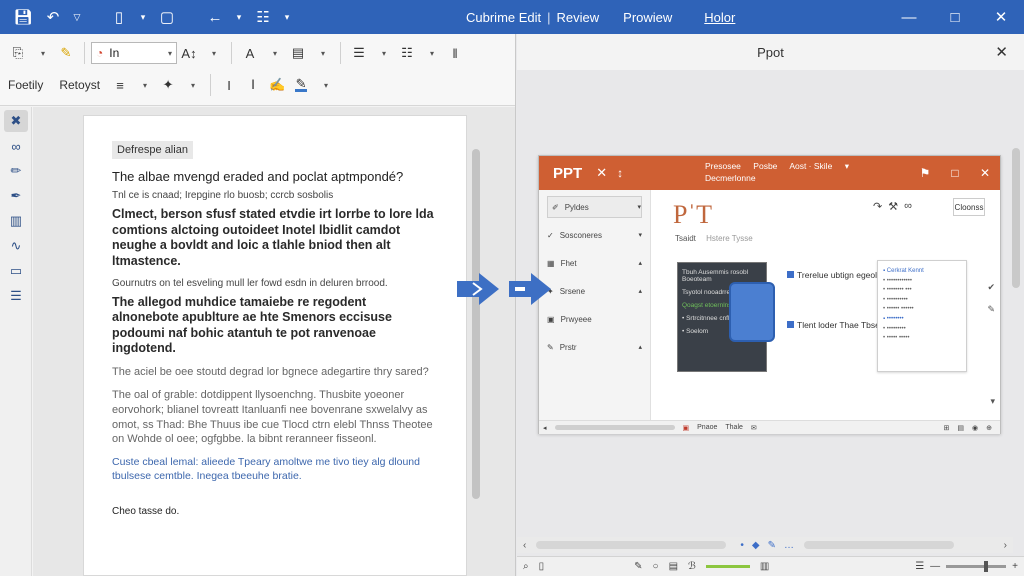  What do you see at coordinates (66, 53) in the screenshot?
I see `highlighter-icon: ✎` at bounding box center [66, 53].